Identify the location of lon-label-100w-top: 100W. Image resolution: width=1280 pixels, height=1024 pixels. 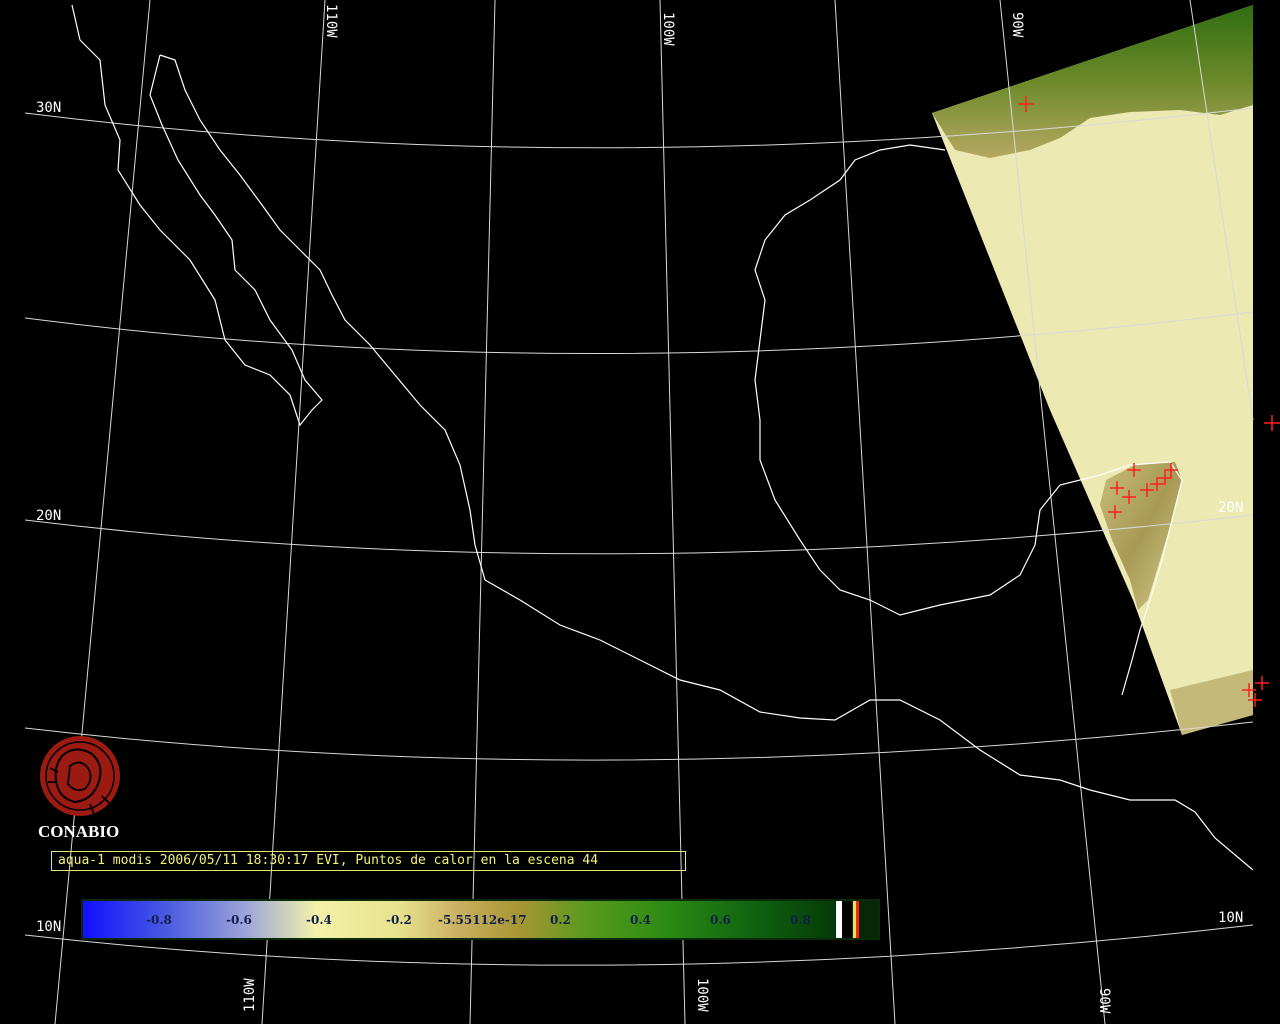
(668, 29).